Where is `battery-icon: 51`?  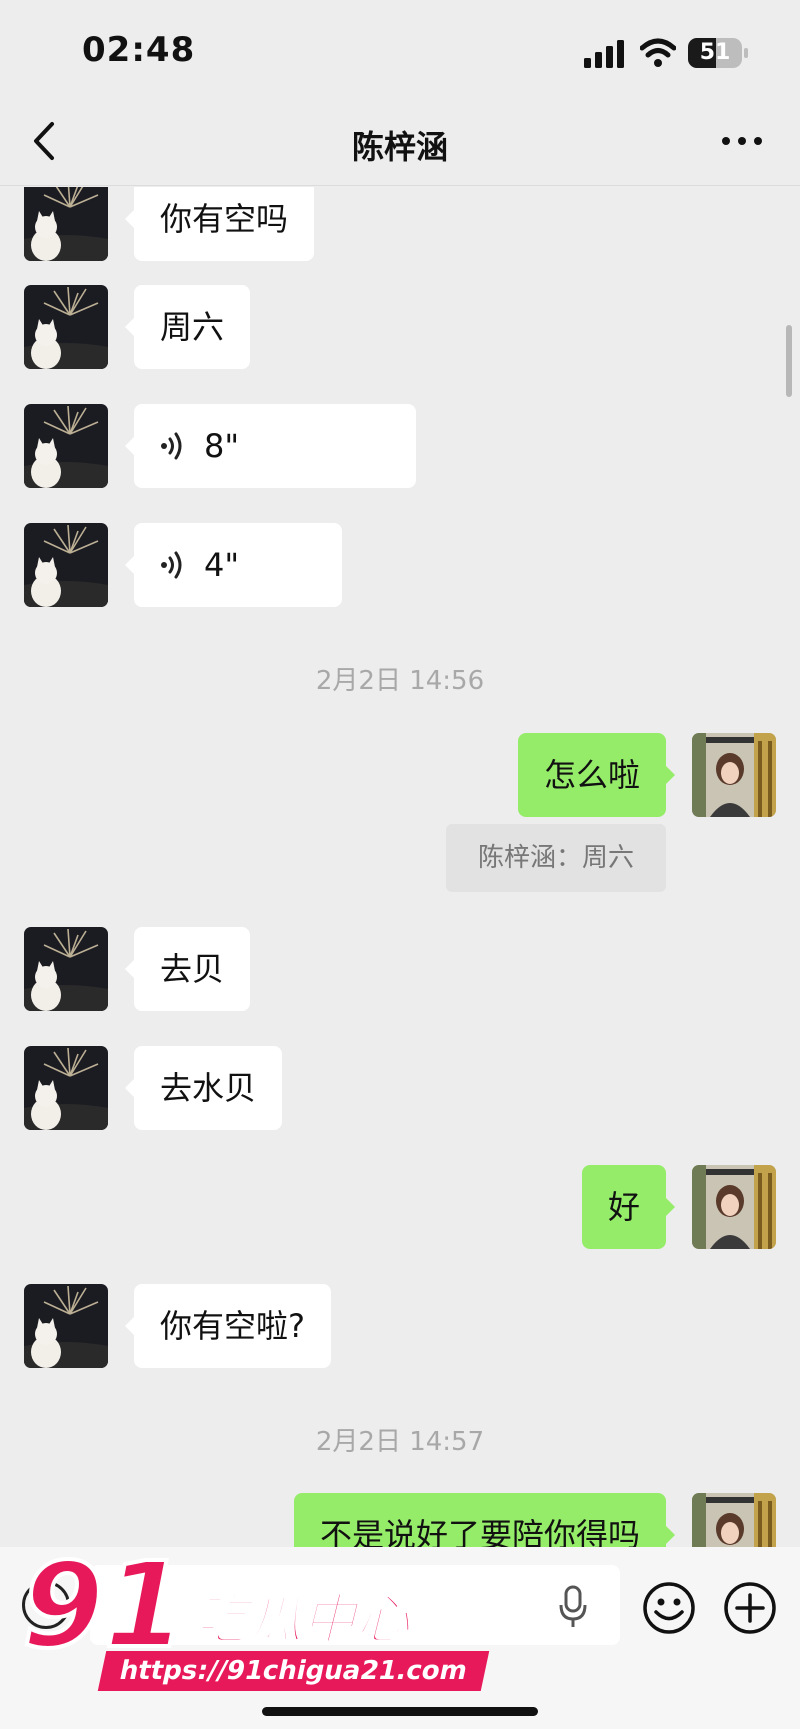
battery-icon: 51 is located at coordinates (718, 53).